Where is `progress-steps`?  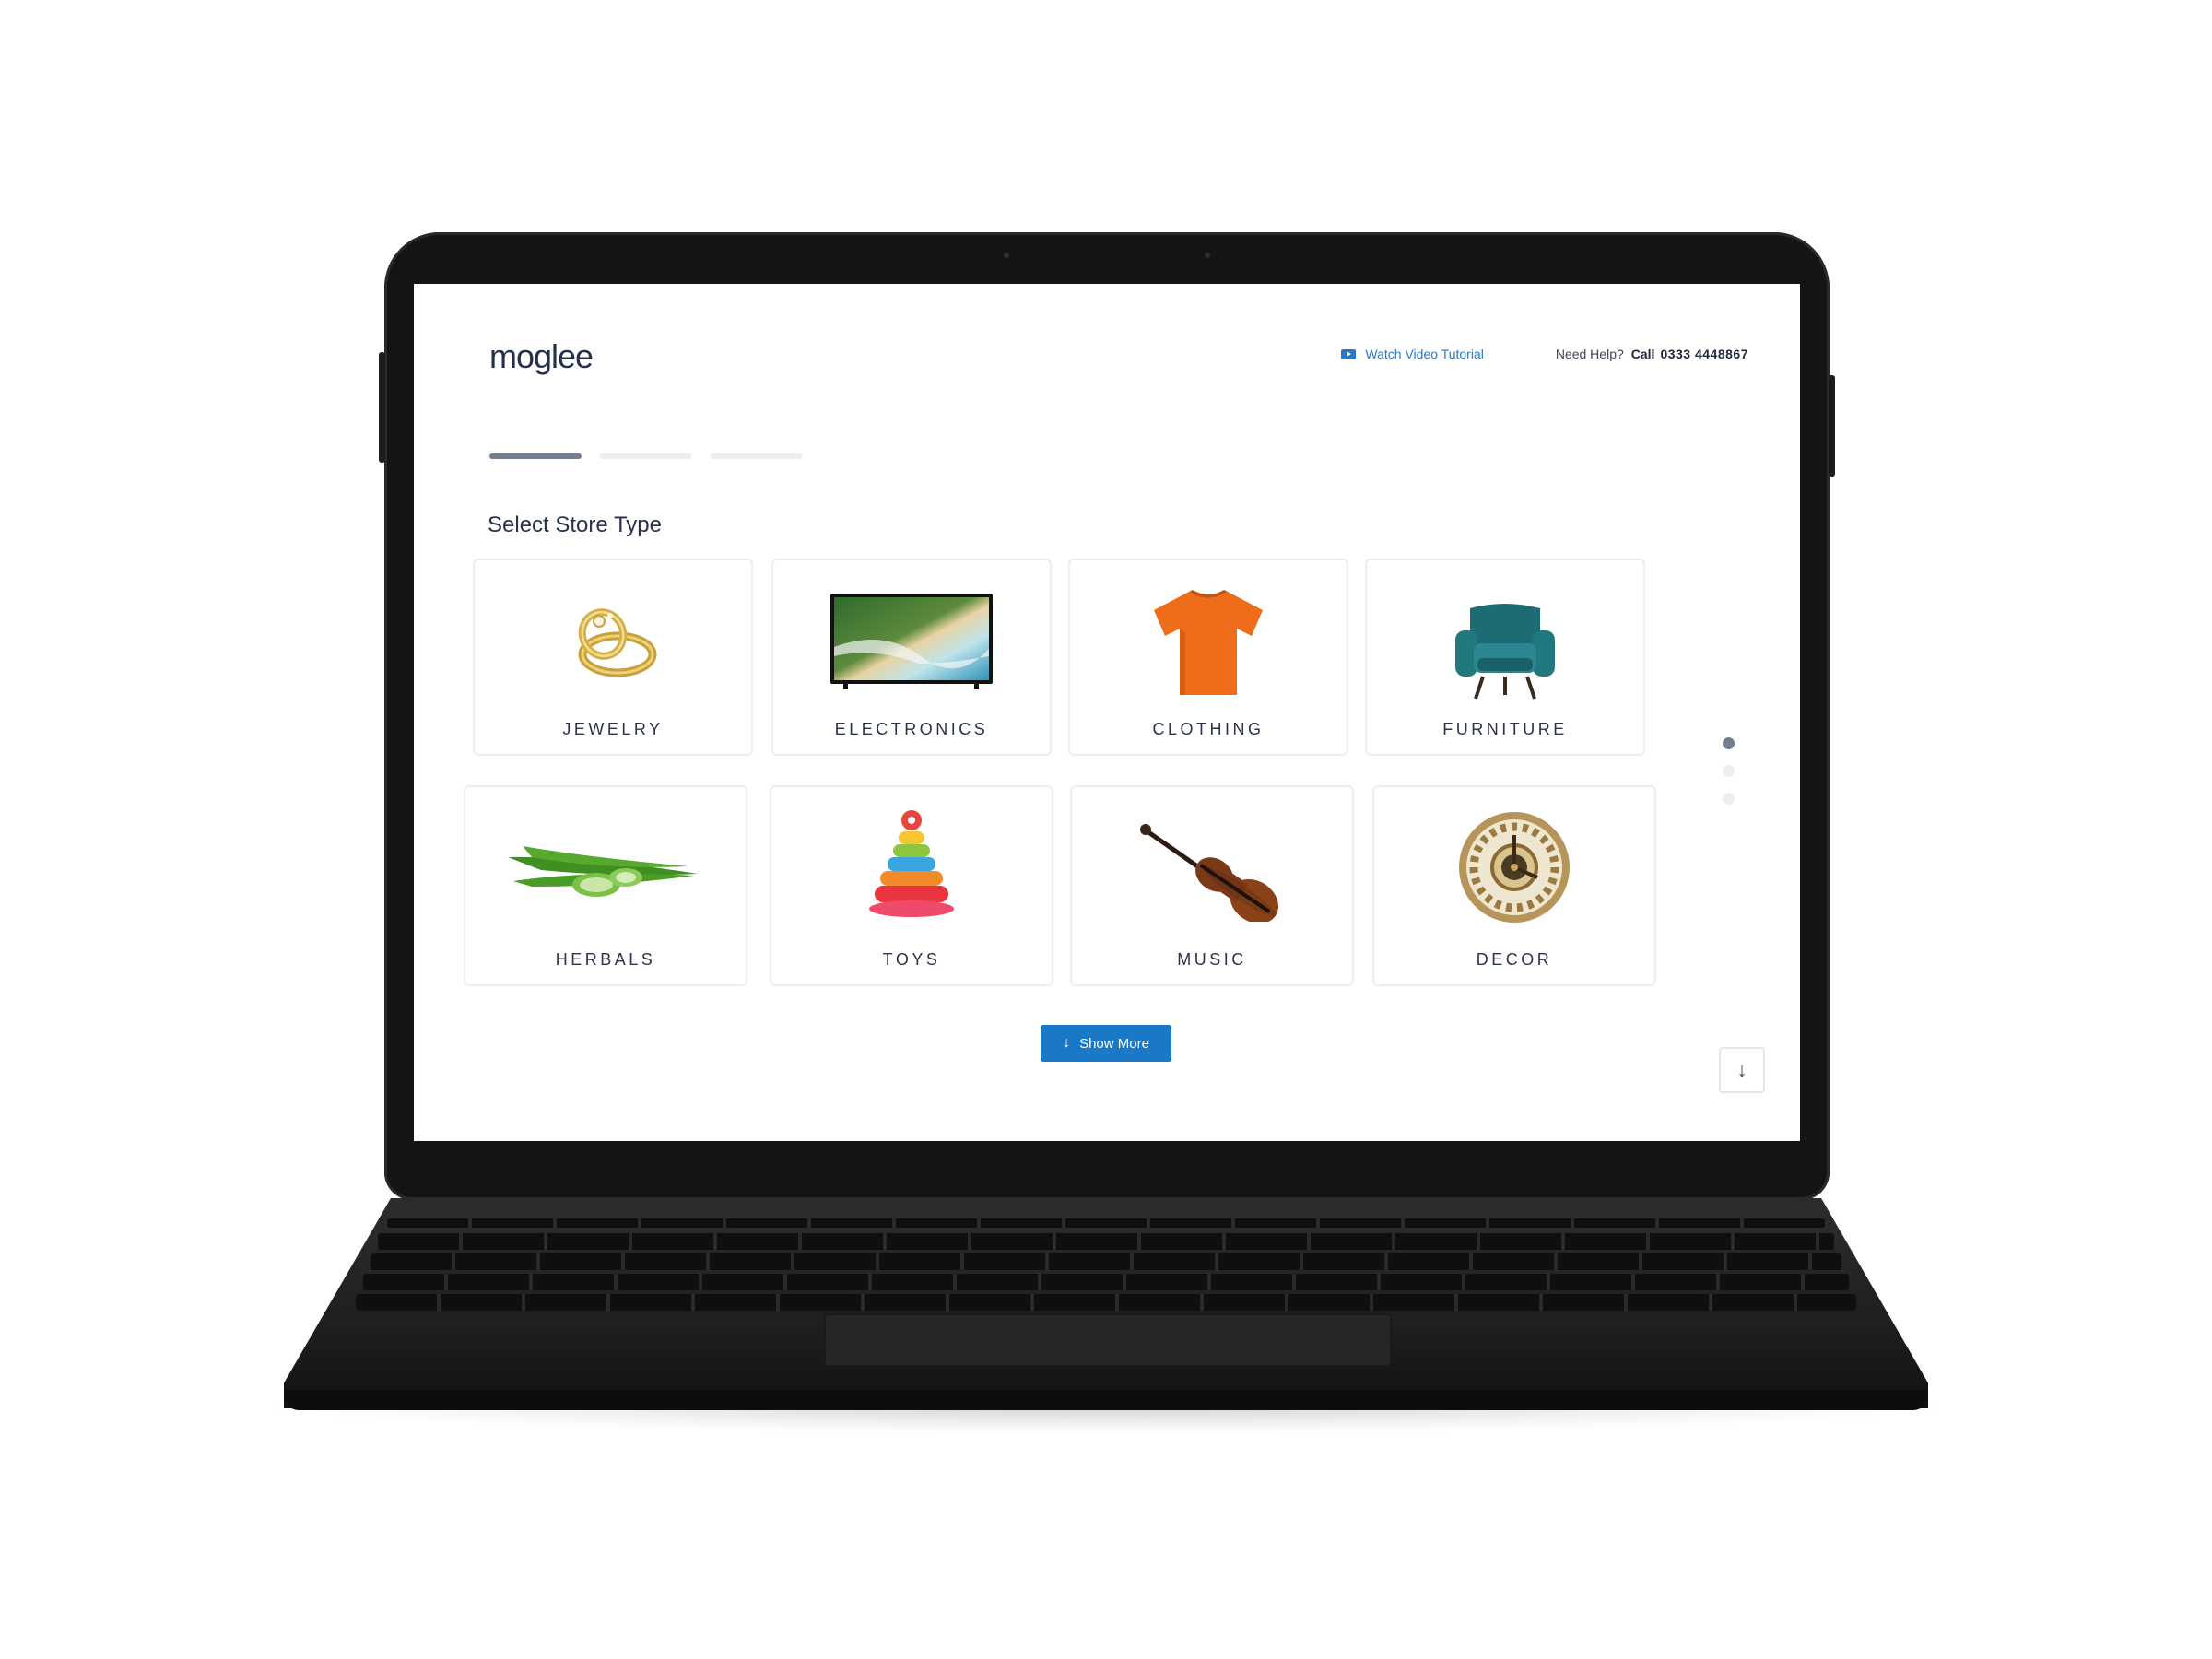
progress-steps is located at coordinates (646, 456).